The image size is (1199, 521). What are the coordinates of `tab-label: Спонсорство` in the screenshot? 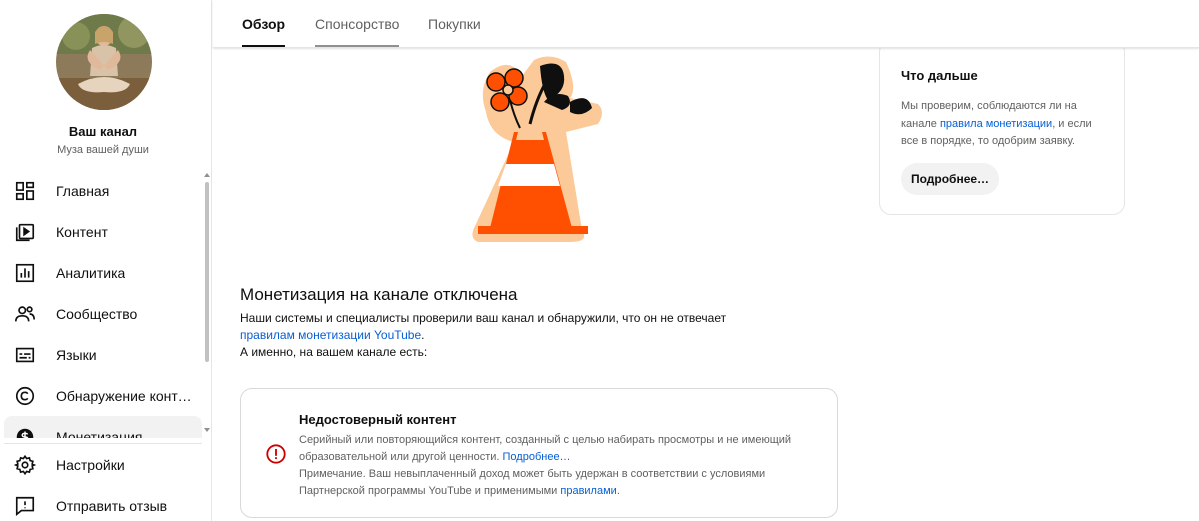 It's located at (357, 23).